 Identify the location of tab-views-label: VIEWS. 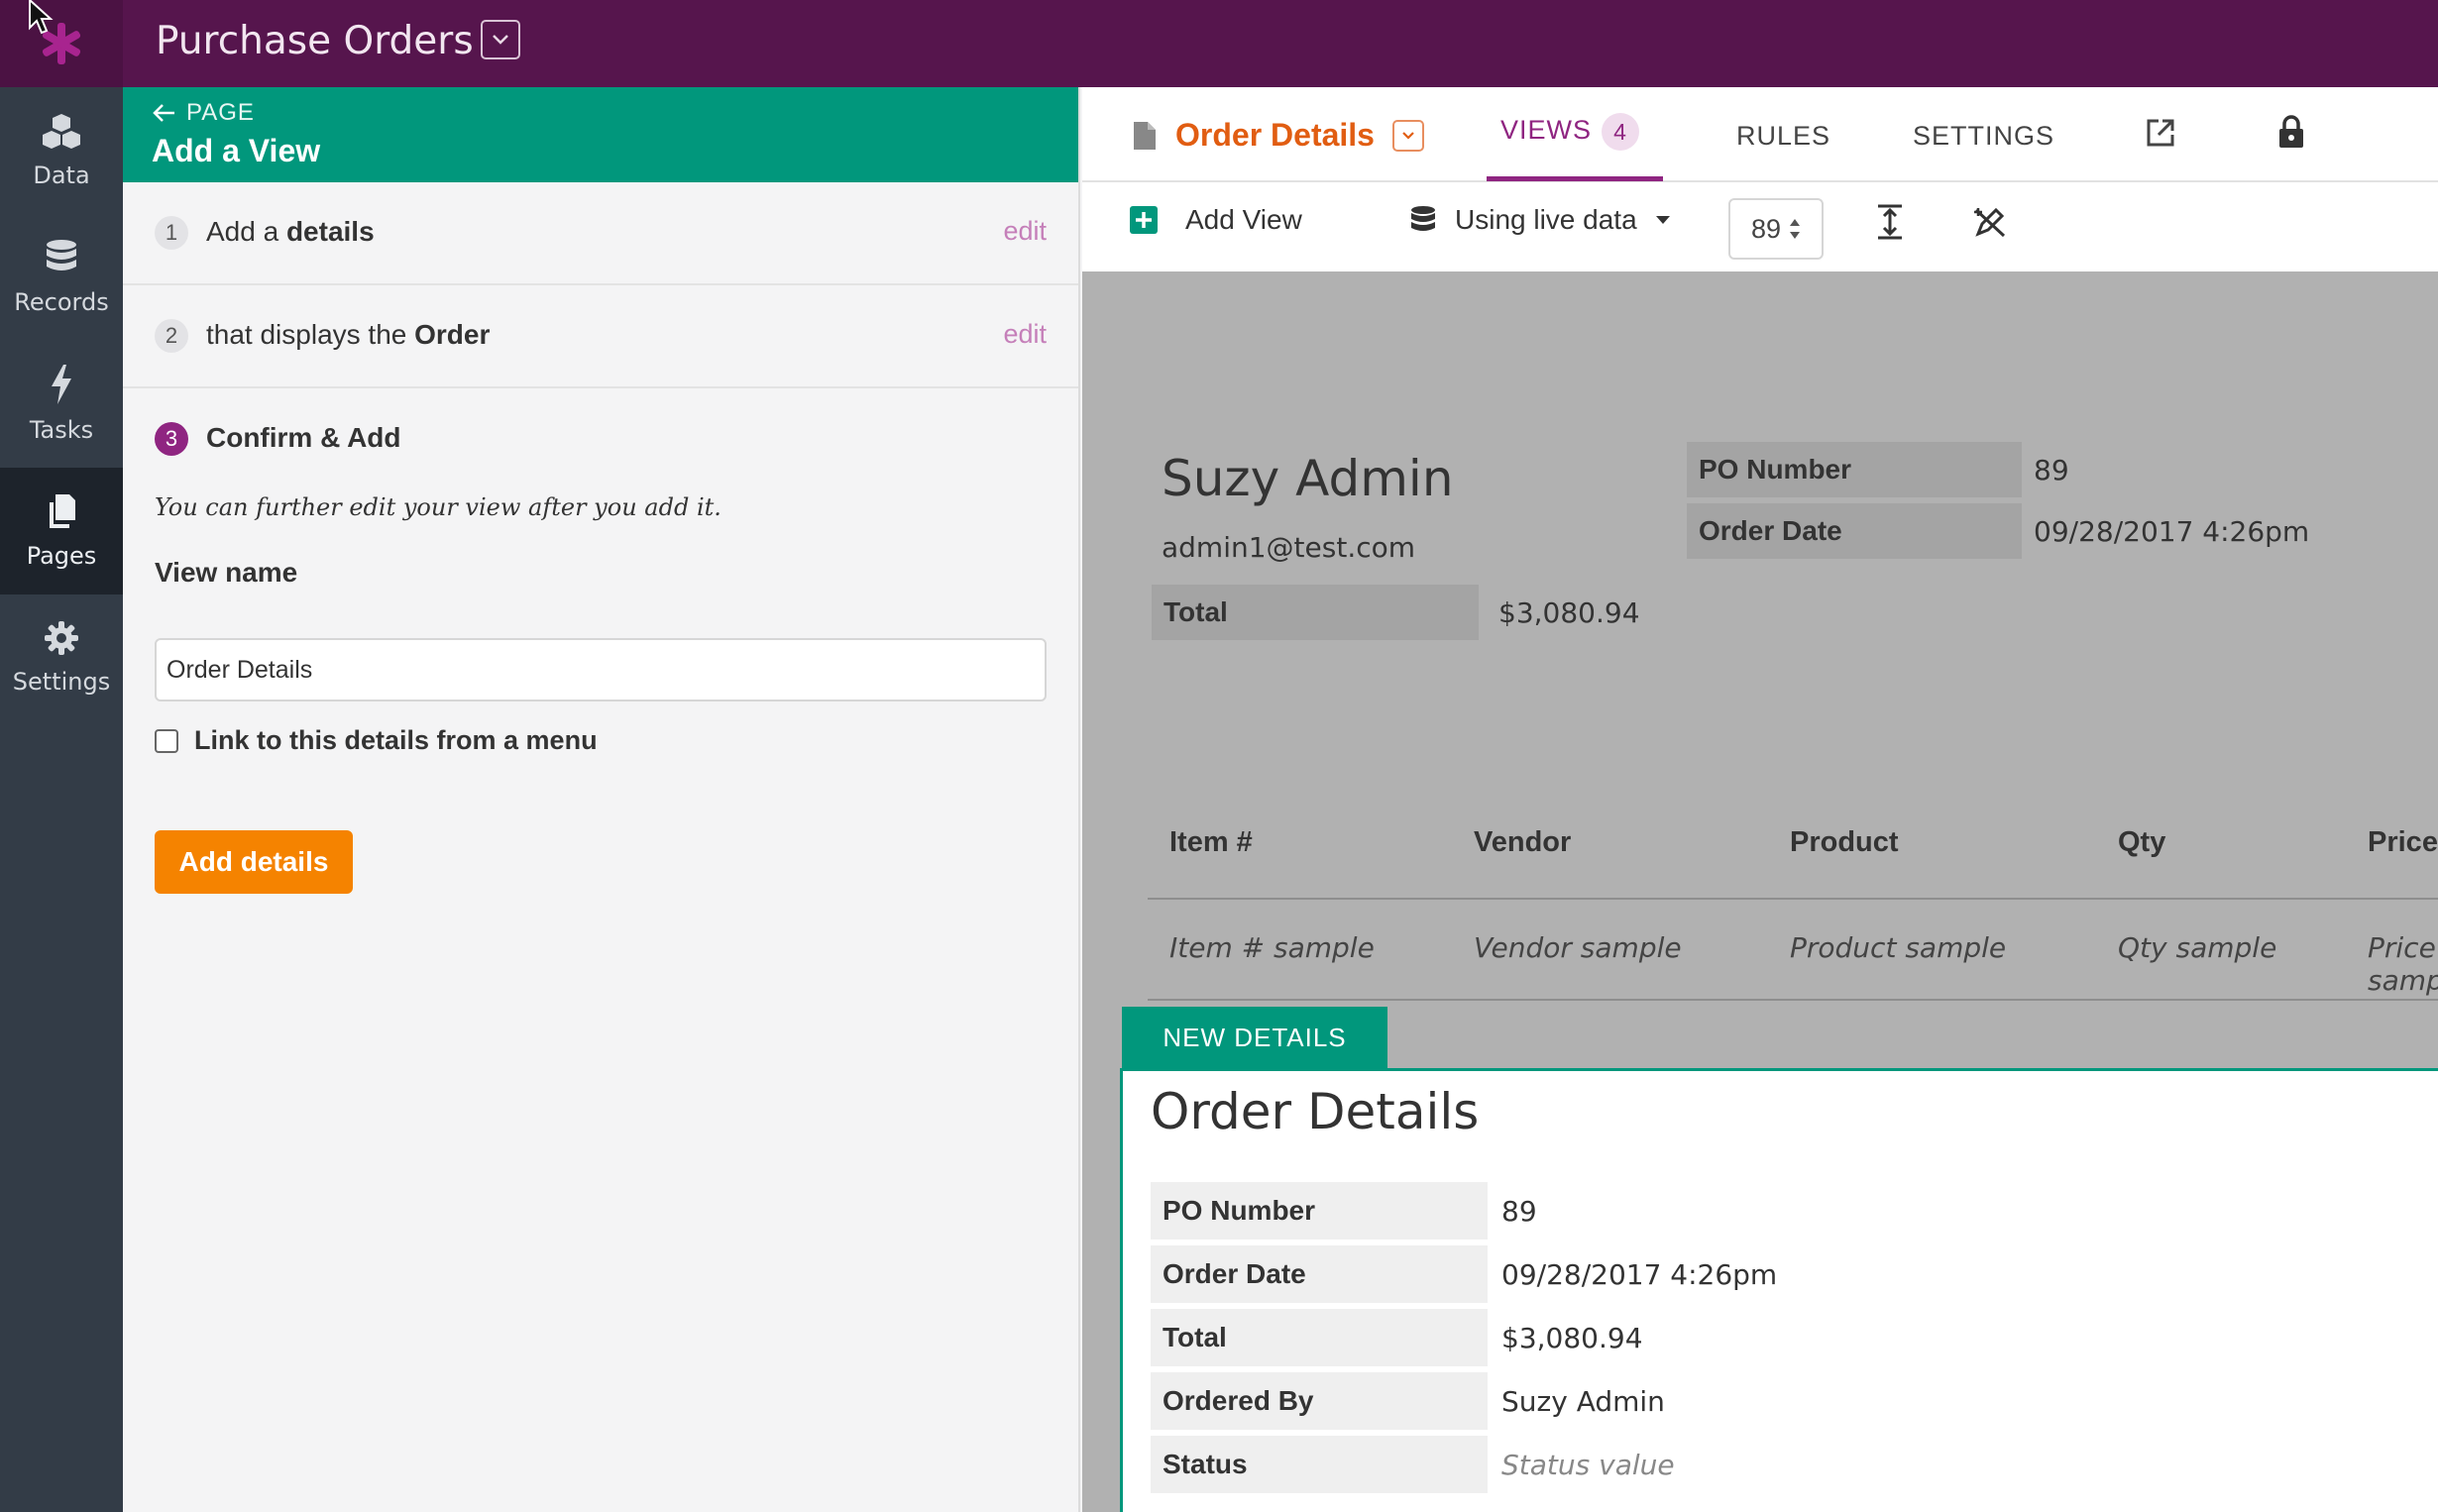
(1547, 131).